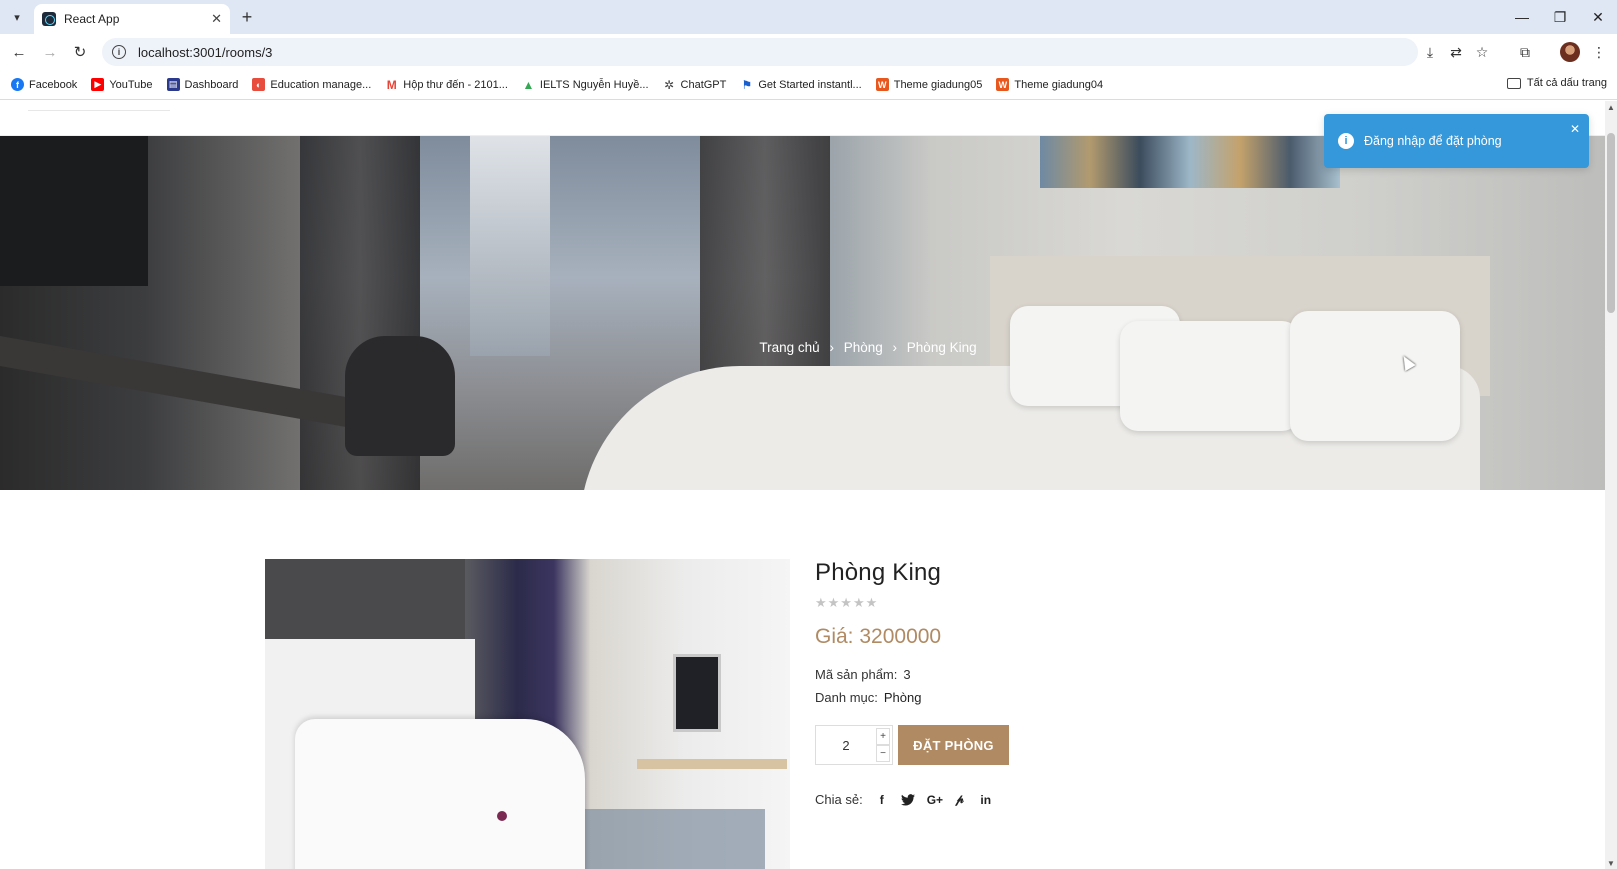  I want to click on page-scrollbar: ▲ ▼, so click(1611, 485).